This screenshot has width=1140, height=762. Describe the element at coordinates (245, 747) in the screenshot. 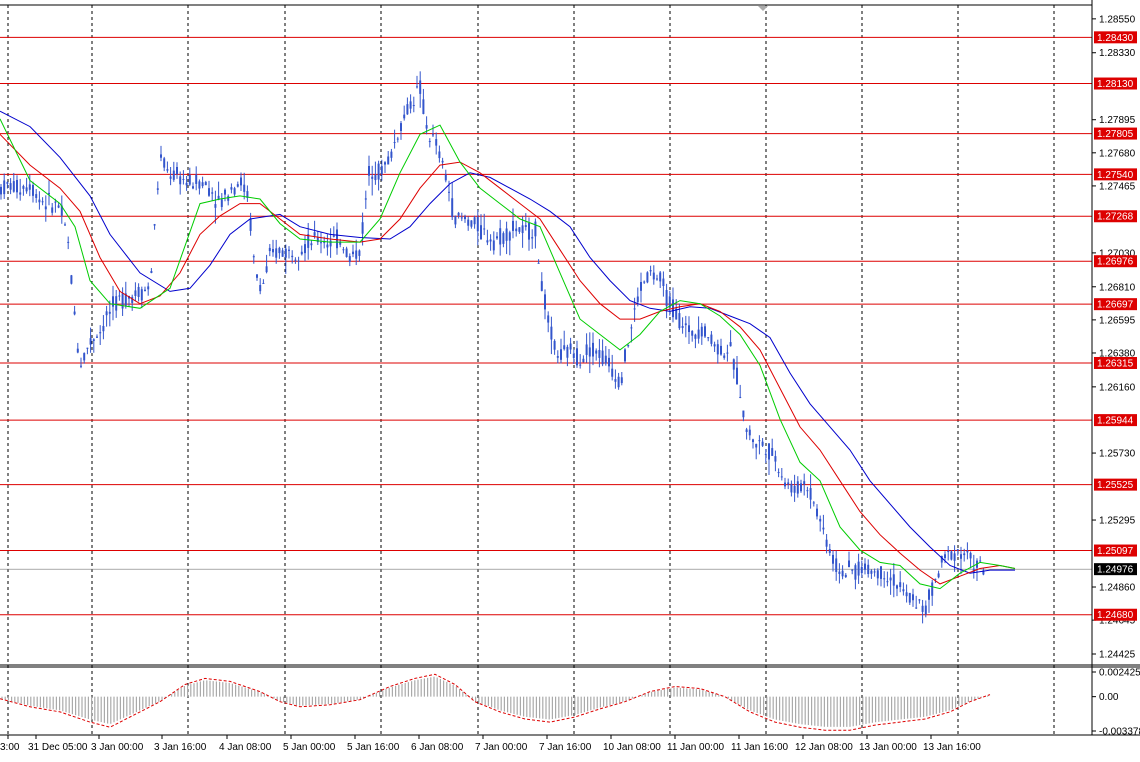

I see `xtick-label: 4 Jan 08:00` at that location.